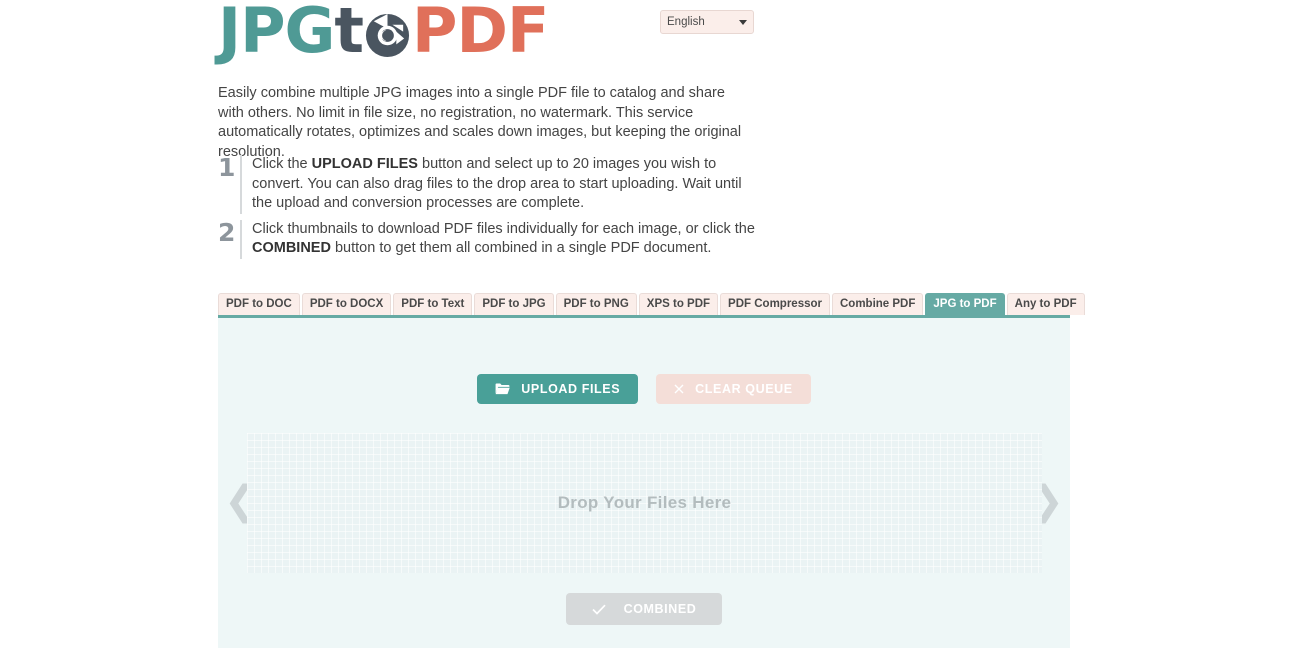 This screenshot has height=648, width=1292. What do you see at coordinates (686, 22) in the screenshot?
I see `language-select-value: English` at bounding box center [686, 22].